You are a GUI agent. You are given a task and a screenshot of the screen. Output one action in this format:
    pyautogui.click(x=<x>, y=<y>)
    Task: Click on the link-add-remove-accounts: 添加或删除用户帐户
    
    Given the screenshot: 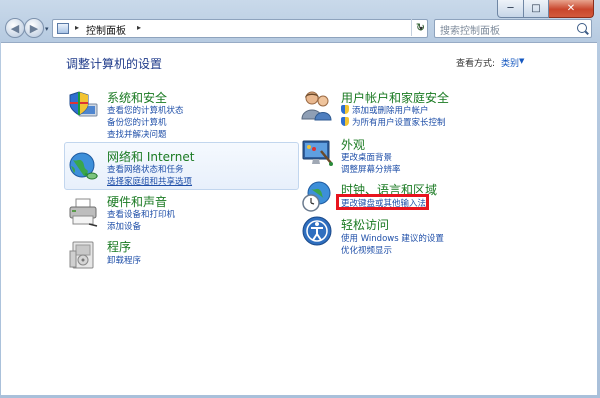 What is the action you would take?
    pyautogui.click(x=385, y=110)
    